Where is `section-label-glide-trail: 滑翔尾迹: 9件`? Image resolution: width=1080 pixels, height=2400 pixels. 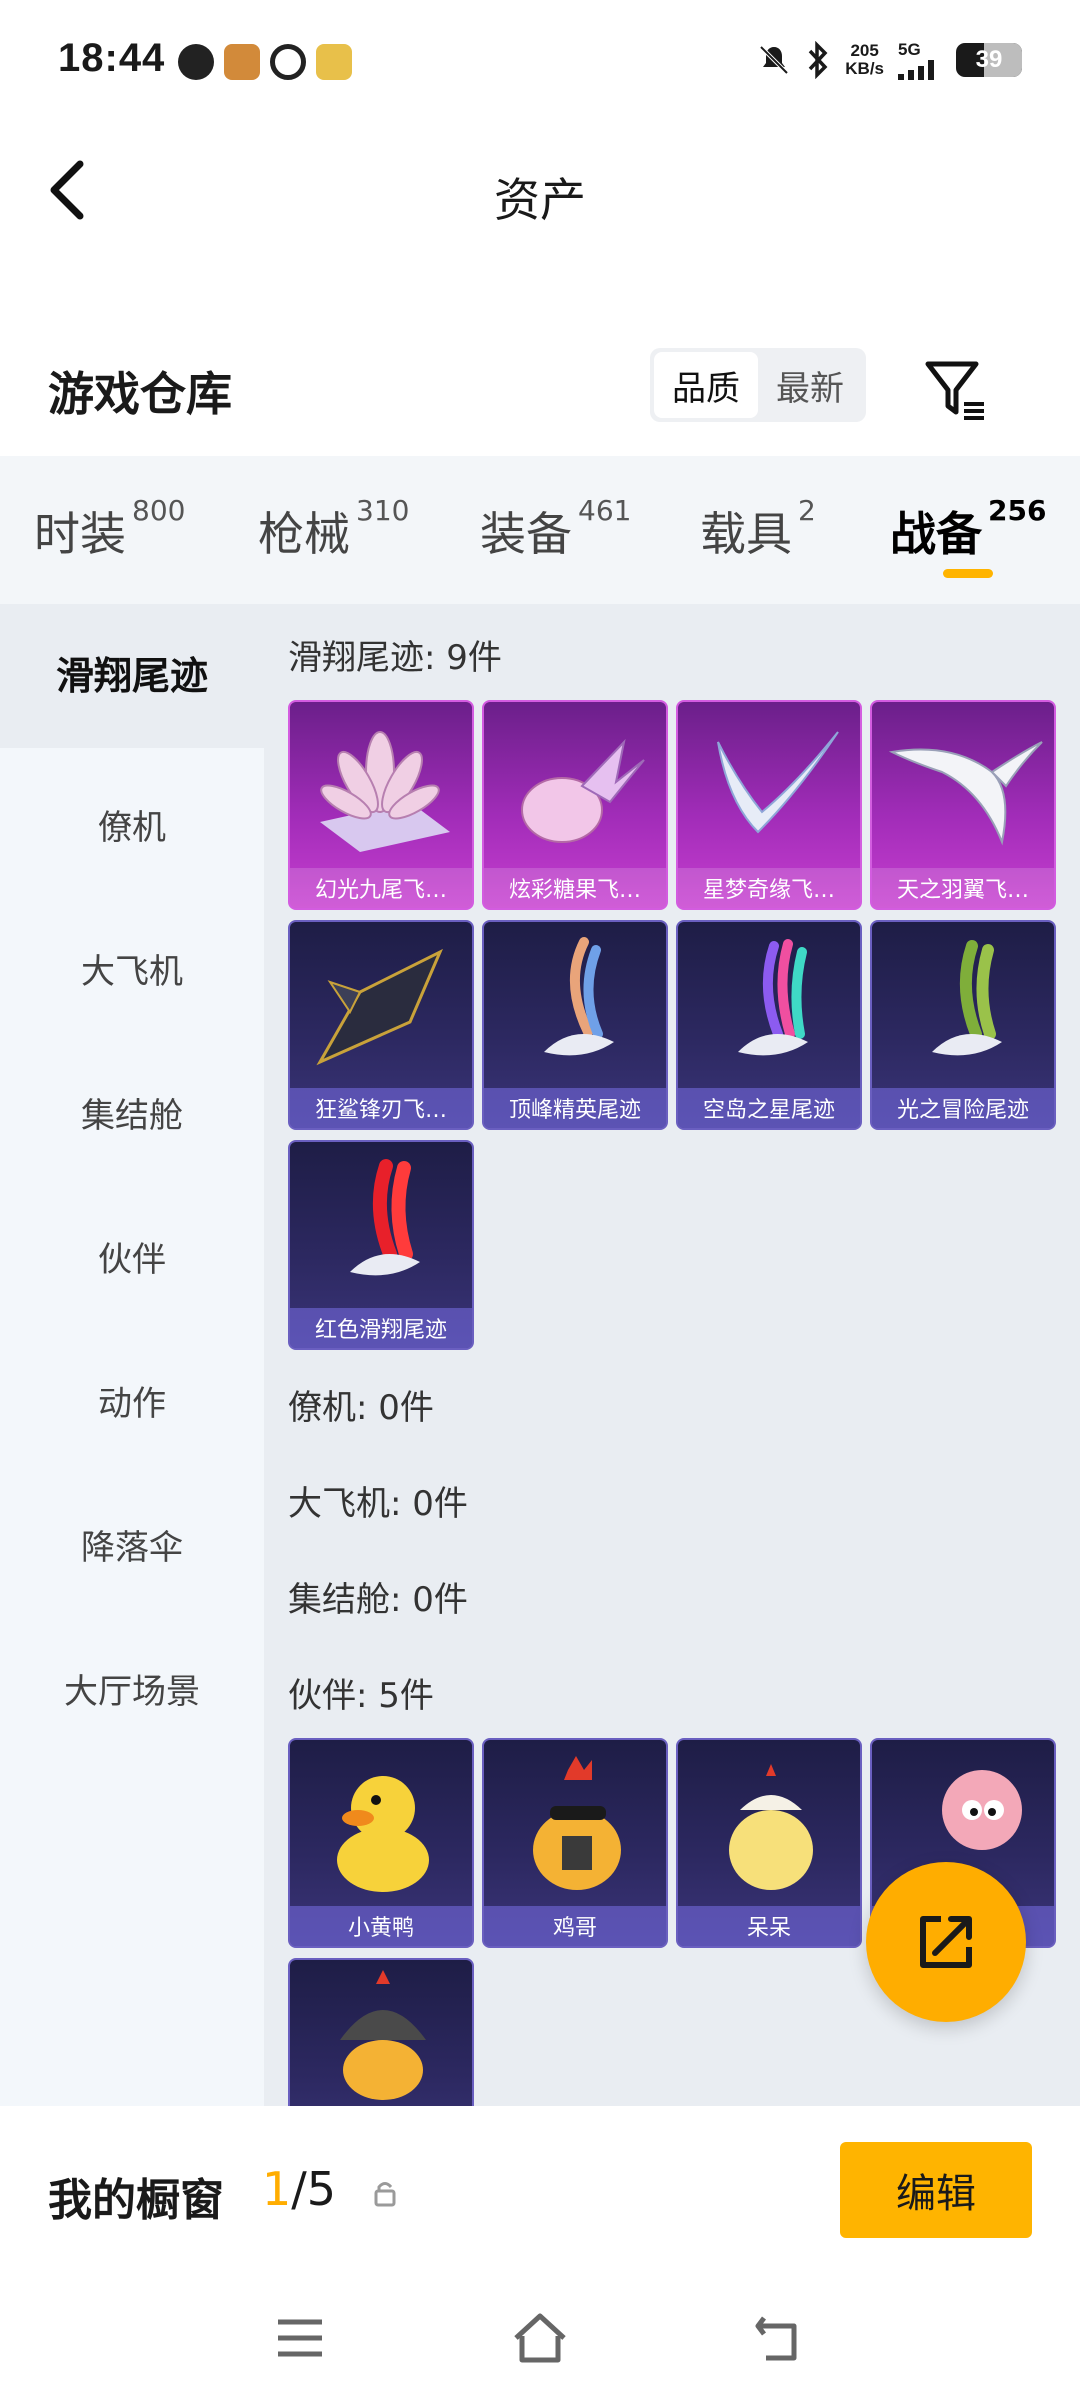
section-label-glide-trail: 滑翔尾迹: 9件 is located at coordinates (395, 658).